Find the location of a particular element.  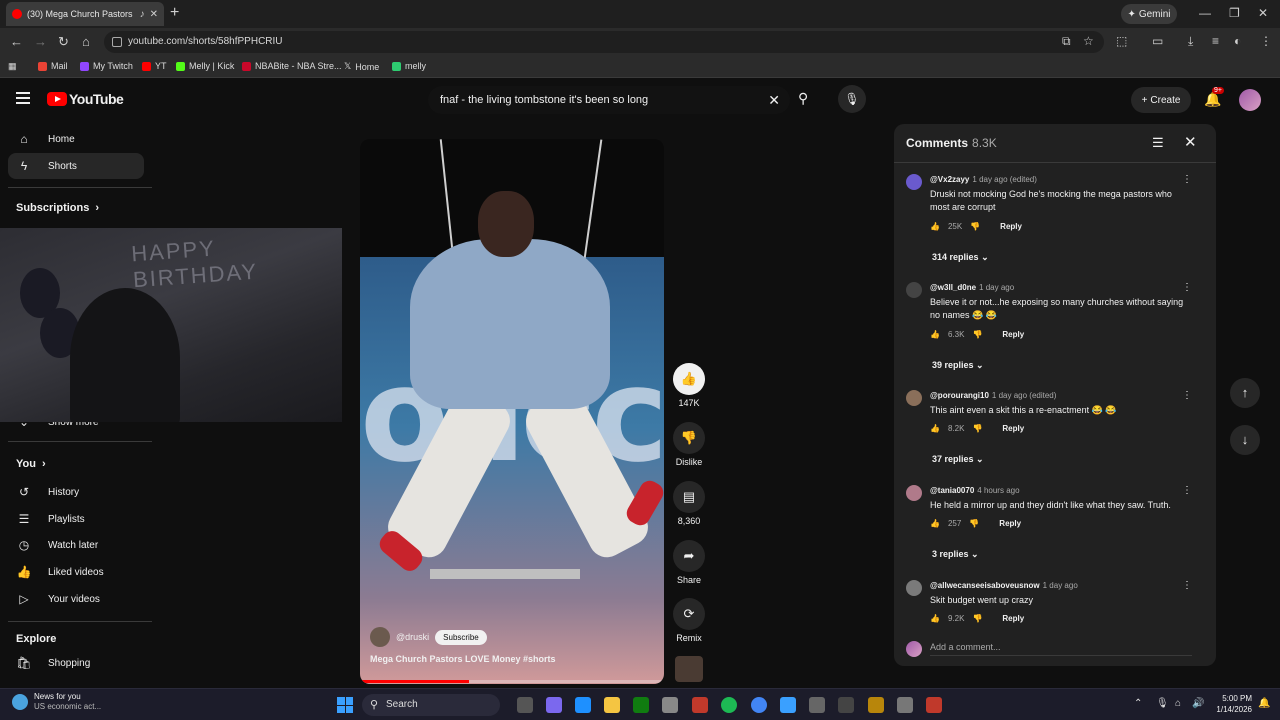

sidebar-item-liked-videos: 👍 Liked videos is located at coordinates (76, 572).